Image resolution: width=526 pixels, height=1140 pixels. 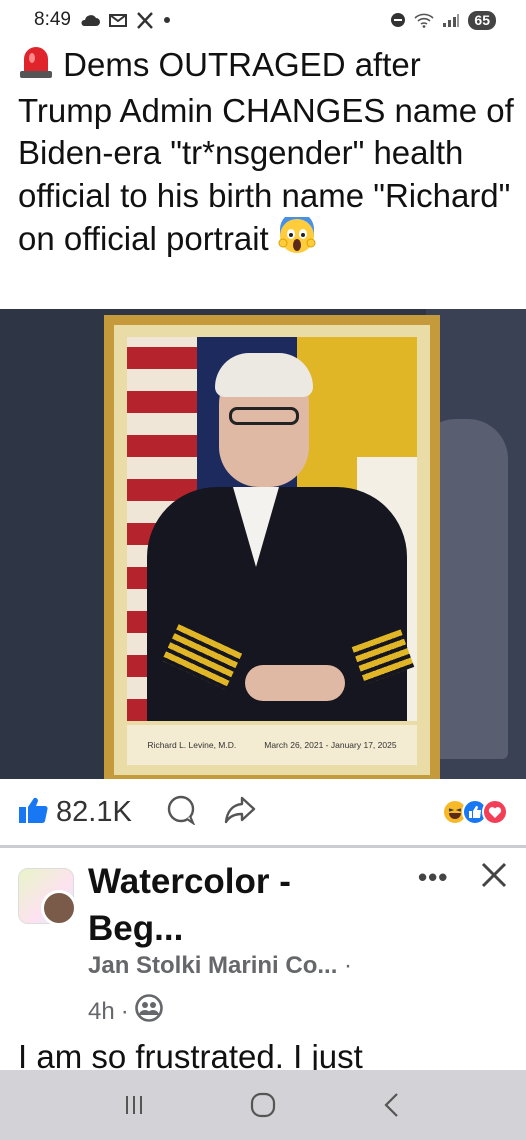 What do you see at coordinates (263, 20) in the screenshot?
I see `status-bar: 8:49 65` at bounding box center [263, 20].